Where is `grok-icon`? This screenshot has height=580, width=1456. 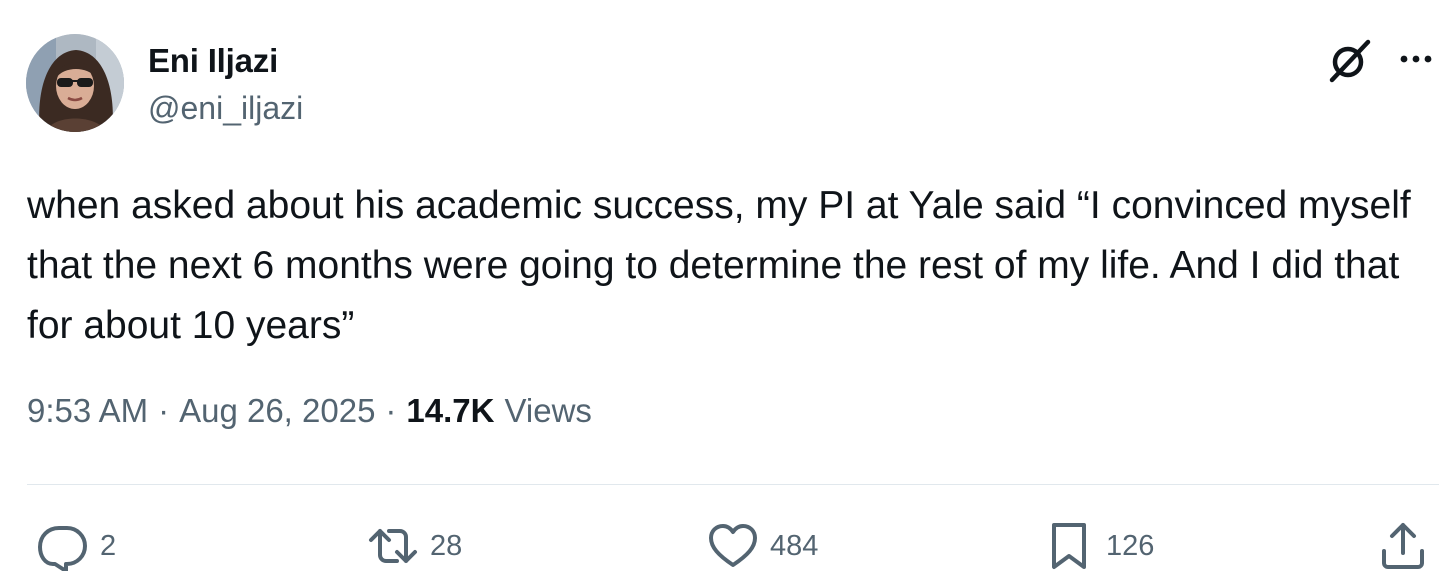 grok-icon is located at coordinates (1350, 60).